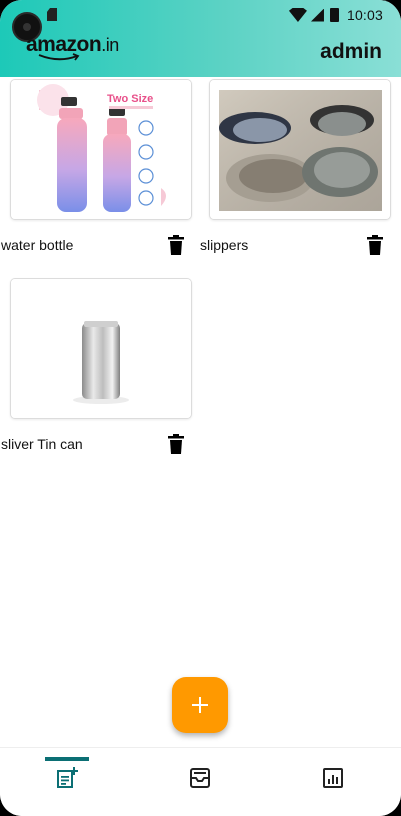 The height and width of the screenshot is (816, 401). I want to click on status-icons: 10:03, so click(335, 15).